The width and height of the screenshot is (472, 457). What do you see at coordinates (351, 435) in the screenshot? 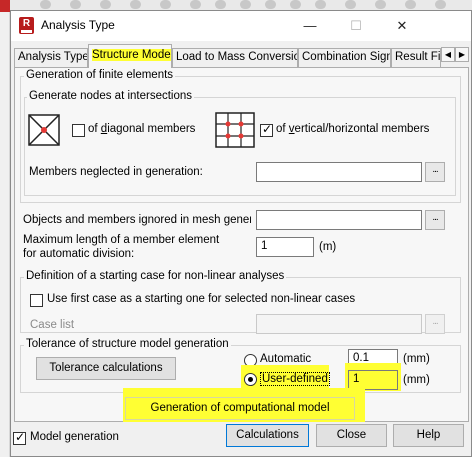
I see `close-button: Close` at bounding box center [351, 435].